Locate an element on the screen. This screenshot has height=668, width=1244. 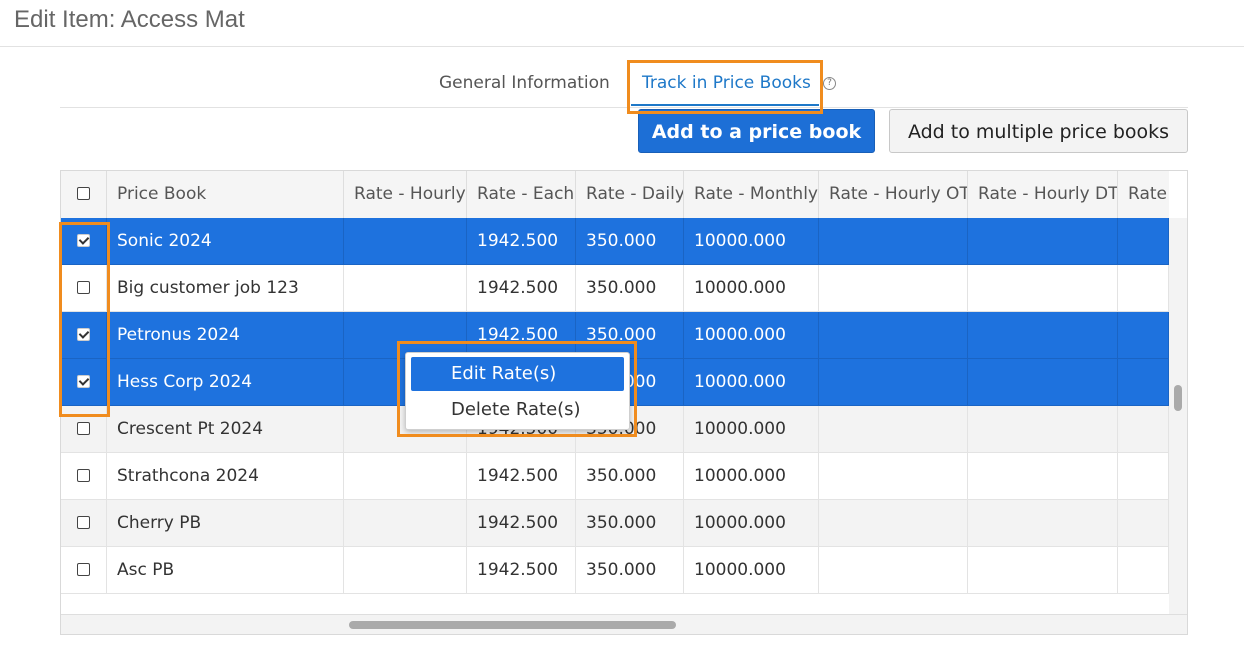
vertical-scrollbar is located at coordinates (1178, 416).